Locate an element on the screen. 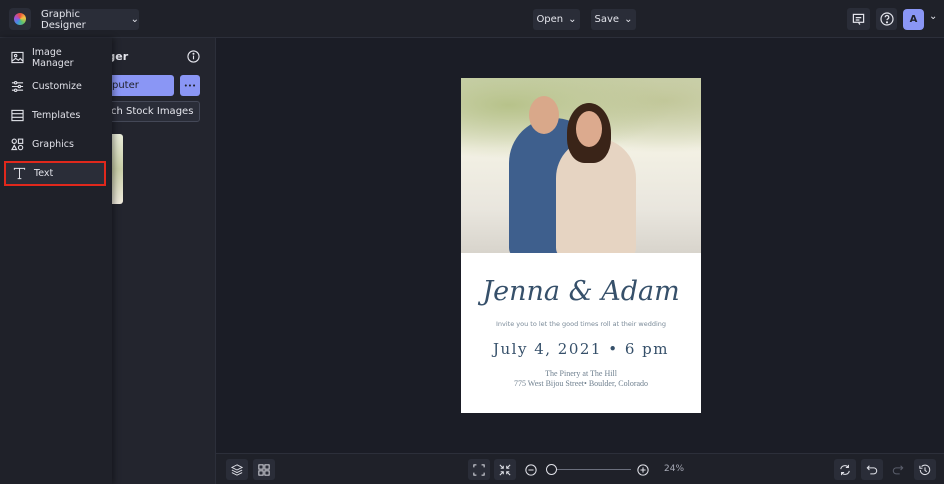 This screenshot has height=484, width=944. save-button: Save ⌄ is located at coordinates (613, 19).